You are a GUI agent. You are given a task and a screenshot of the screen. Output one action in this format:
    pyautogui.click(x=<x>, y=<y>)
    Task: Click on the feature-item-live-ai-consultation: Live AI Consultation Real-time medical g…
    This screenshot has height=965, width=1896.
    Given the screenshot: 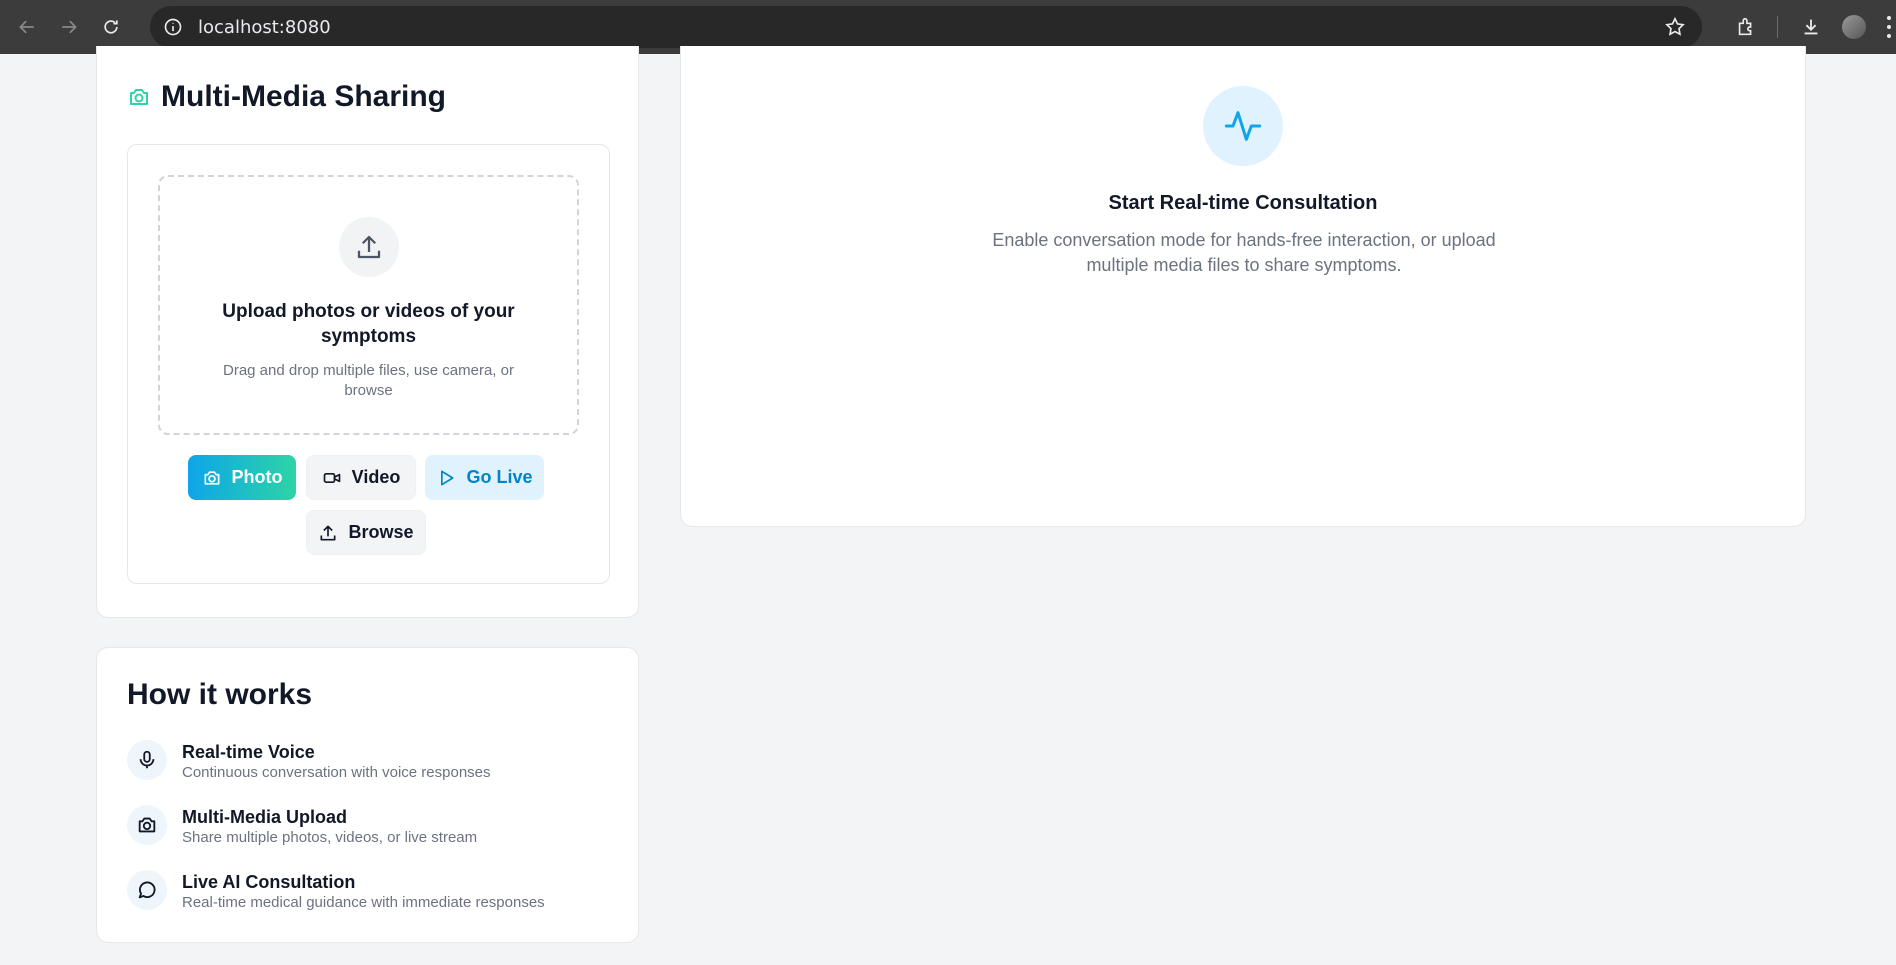 What is the action you would take?
    pyautogui.click(x=367, y=895)
    